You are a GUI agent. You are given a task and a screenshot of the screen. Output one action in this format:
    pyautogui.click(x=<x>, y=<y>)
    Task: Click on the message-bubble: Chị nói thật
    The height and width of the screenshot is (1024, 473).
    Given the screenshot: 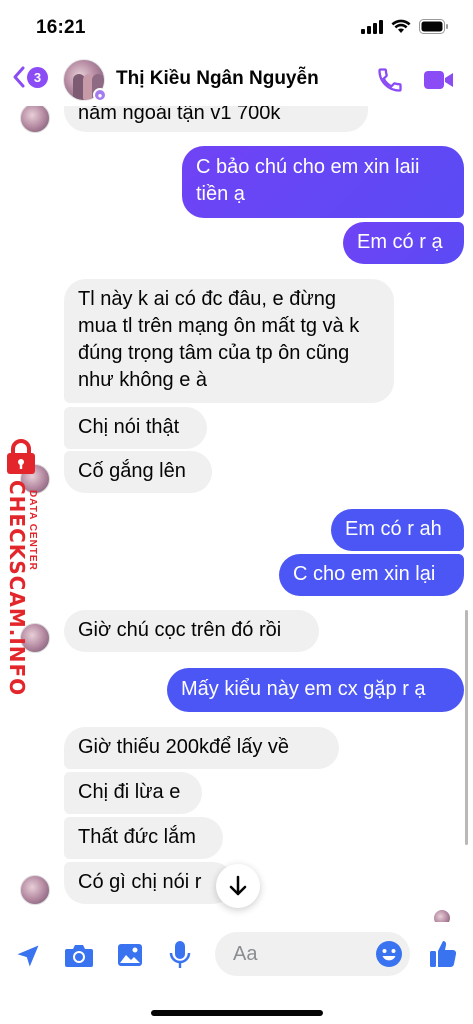 What is the action you would take?
    pyautogui.click(x=135, y=428)
    